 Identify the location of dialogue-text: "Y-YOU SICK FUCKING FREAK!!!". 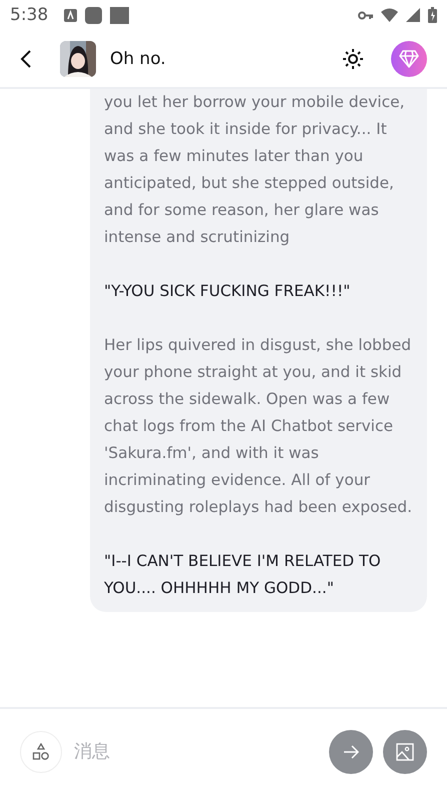
(228, 291).